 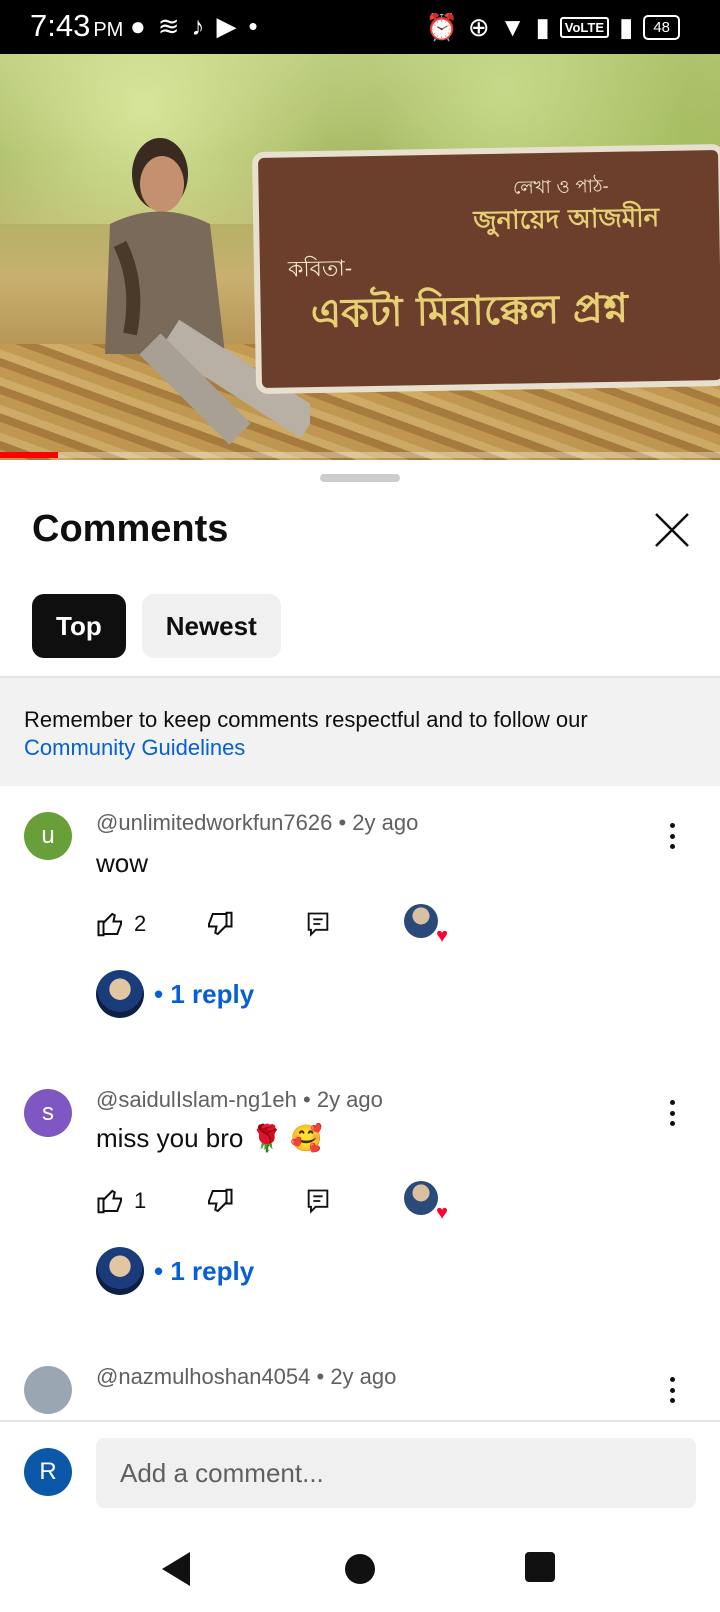 What do you see at coordinates (360, 478) in the screenshot?
I see `drag-handle` at bounding box center [360, 478].